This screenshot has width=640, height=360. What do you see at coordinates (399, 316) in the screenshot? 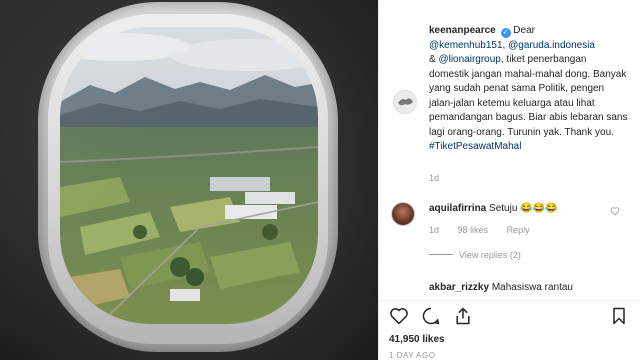
I see `heart-icon` at bounding box center [399, 316].